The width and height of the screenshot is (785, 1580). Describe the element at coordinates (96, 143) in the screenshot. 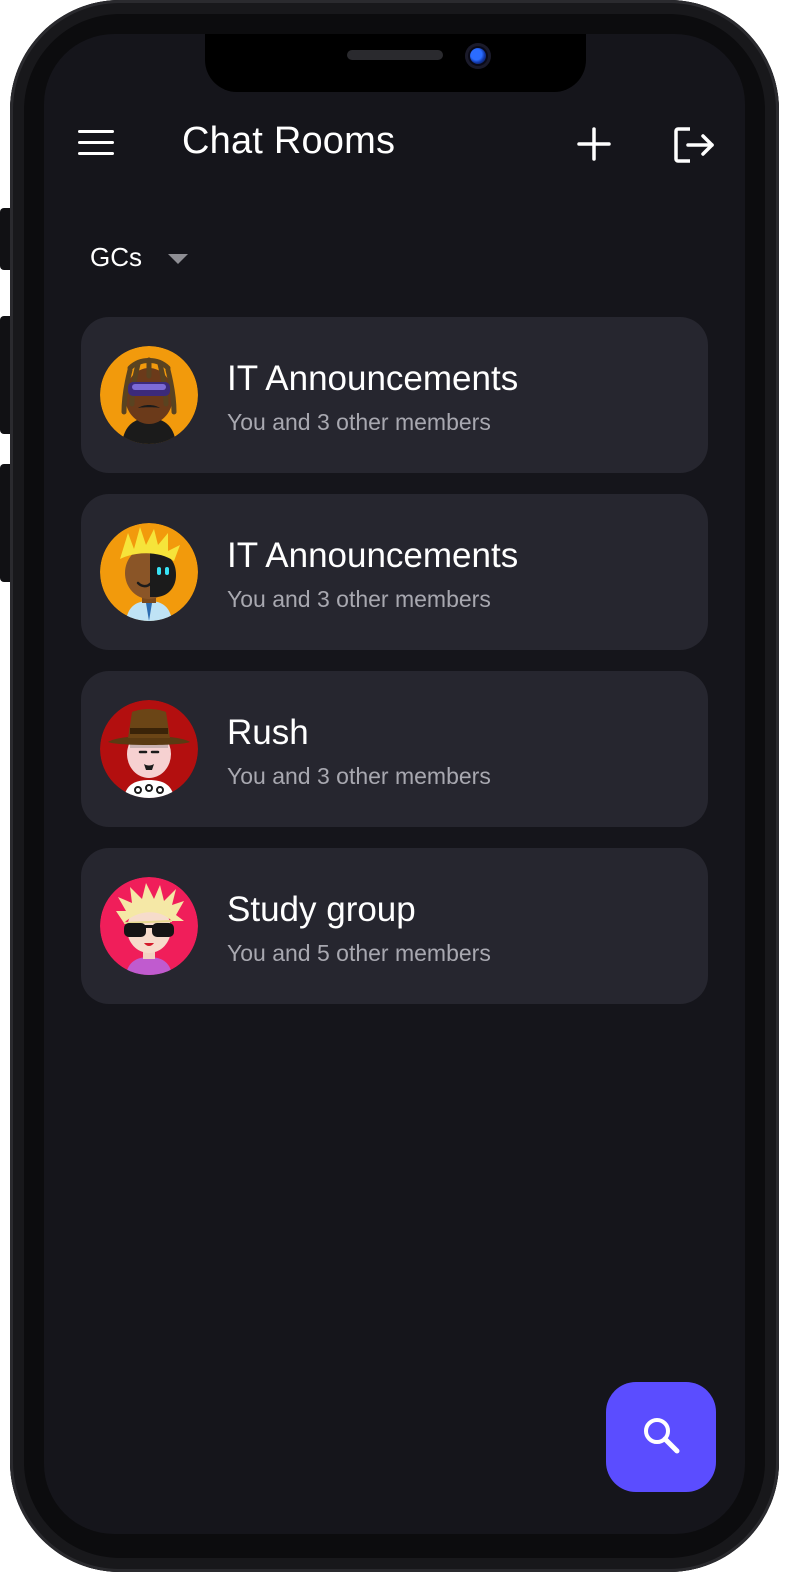

I see `menu-icon` at that location.